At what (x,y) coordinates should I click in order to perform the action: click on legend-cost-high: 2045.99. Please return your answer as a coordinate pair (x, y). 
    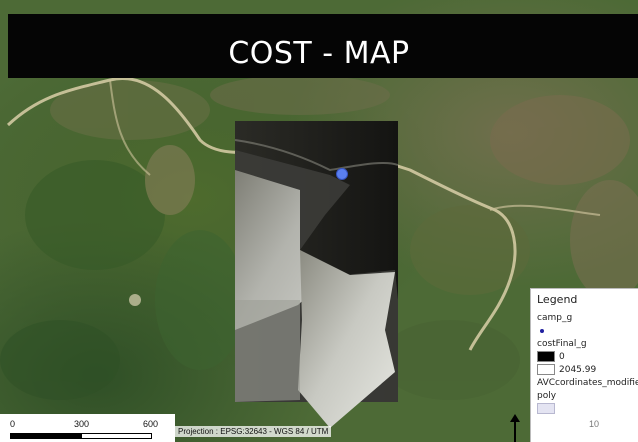
    Looking at the image, I should click on (587, 370).